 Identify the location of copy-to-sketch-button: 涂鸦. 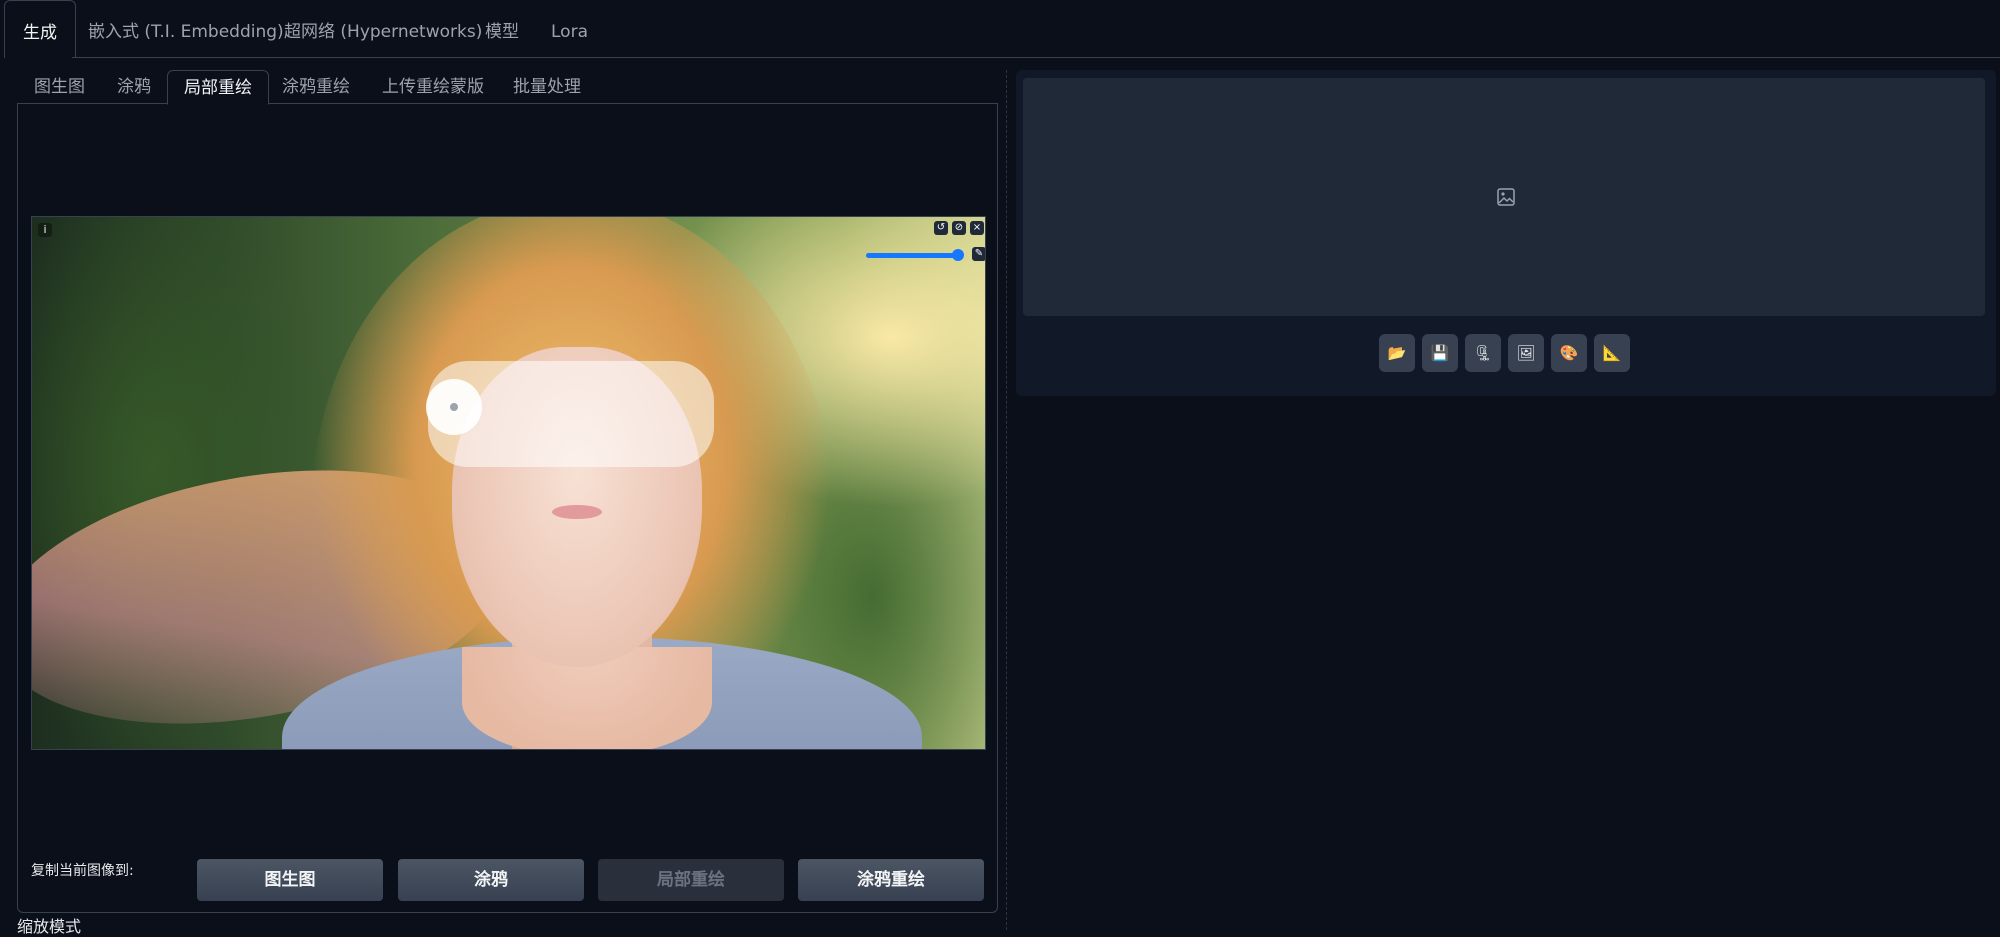
(491, 880).